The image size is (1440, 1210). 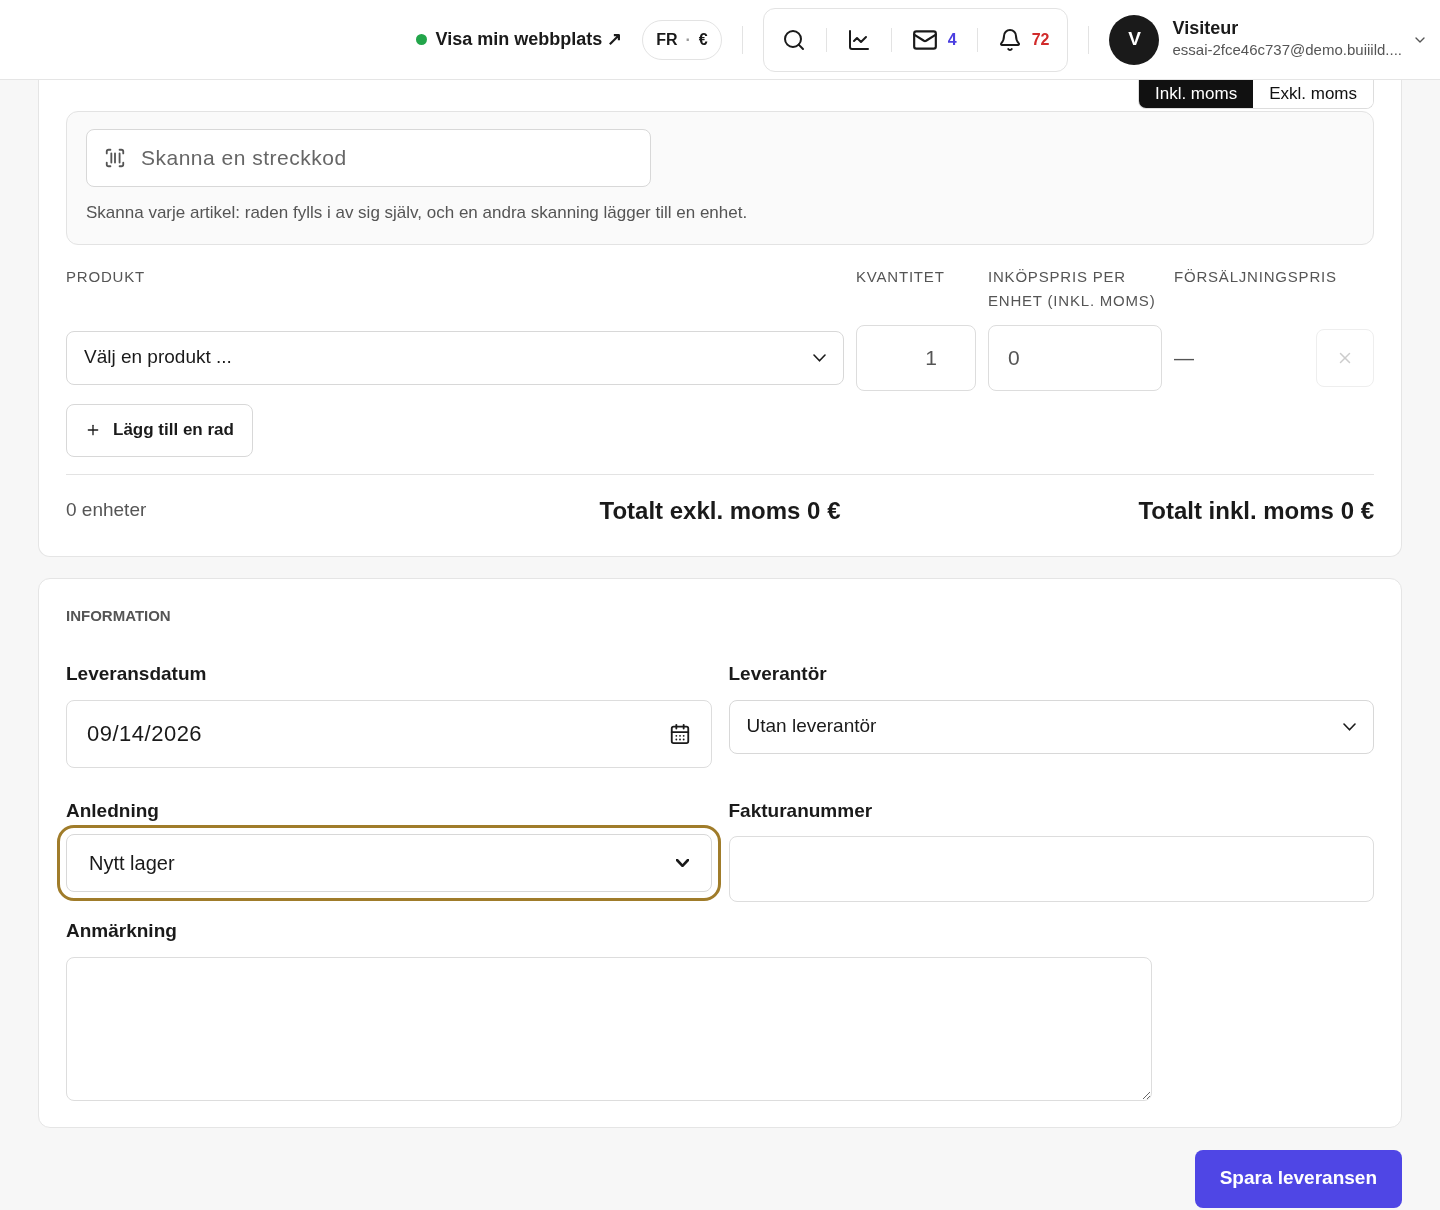 What do you see at coordinates (952, 39) in the screenshot?
I see `mail-count: 4` at bounding box center [952, 39].